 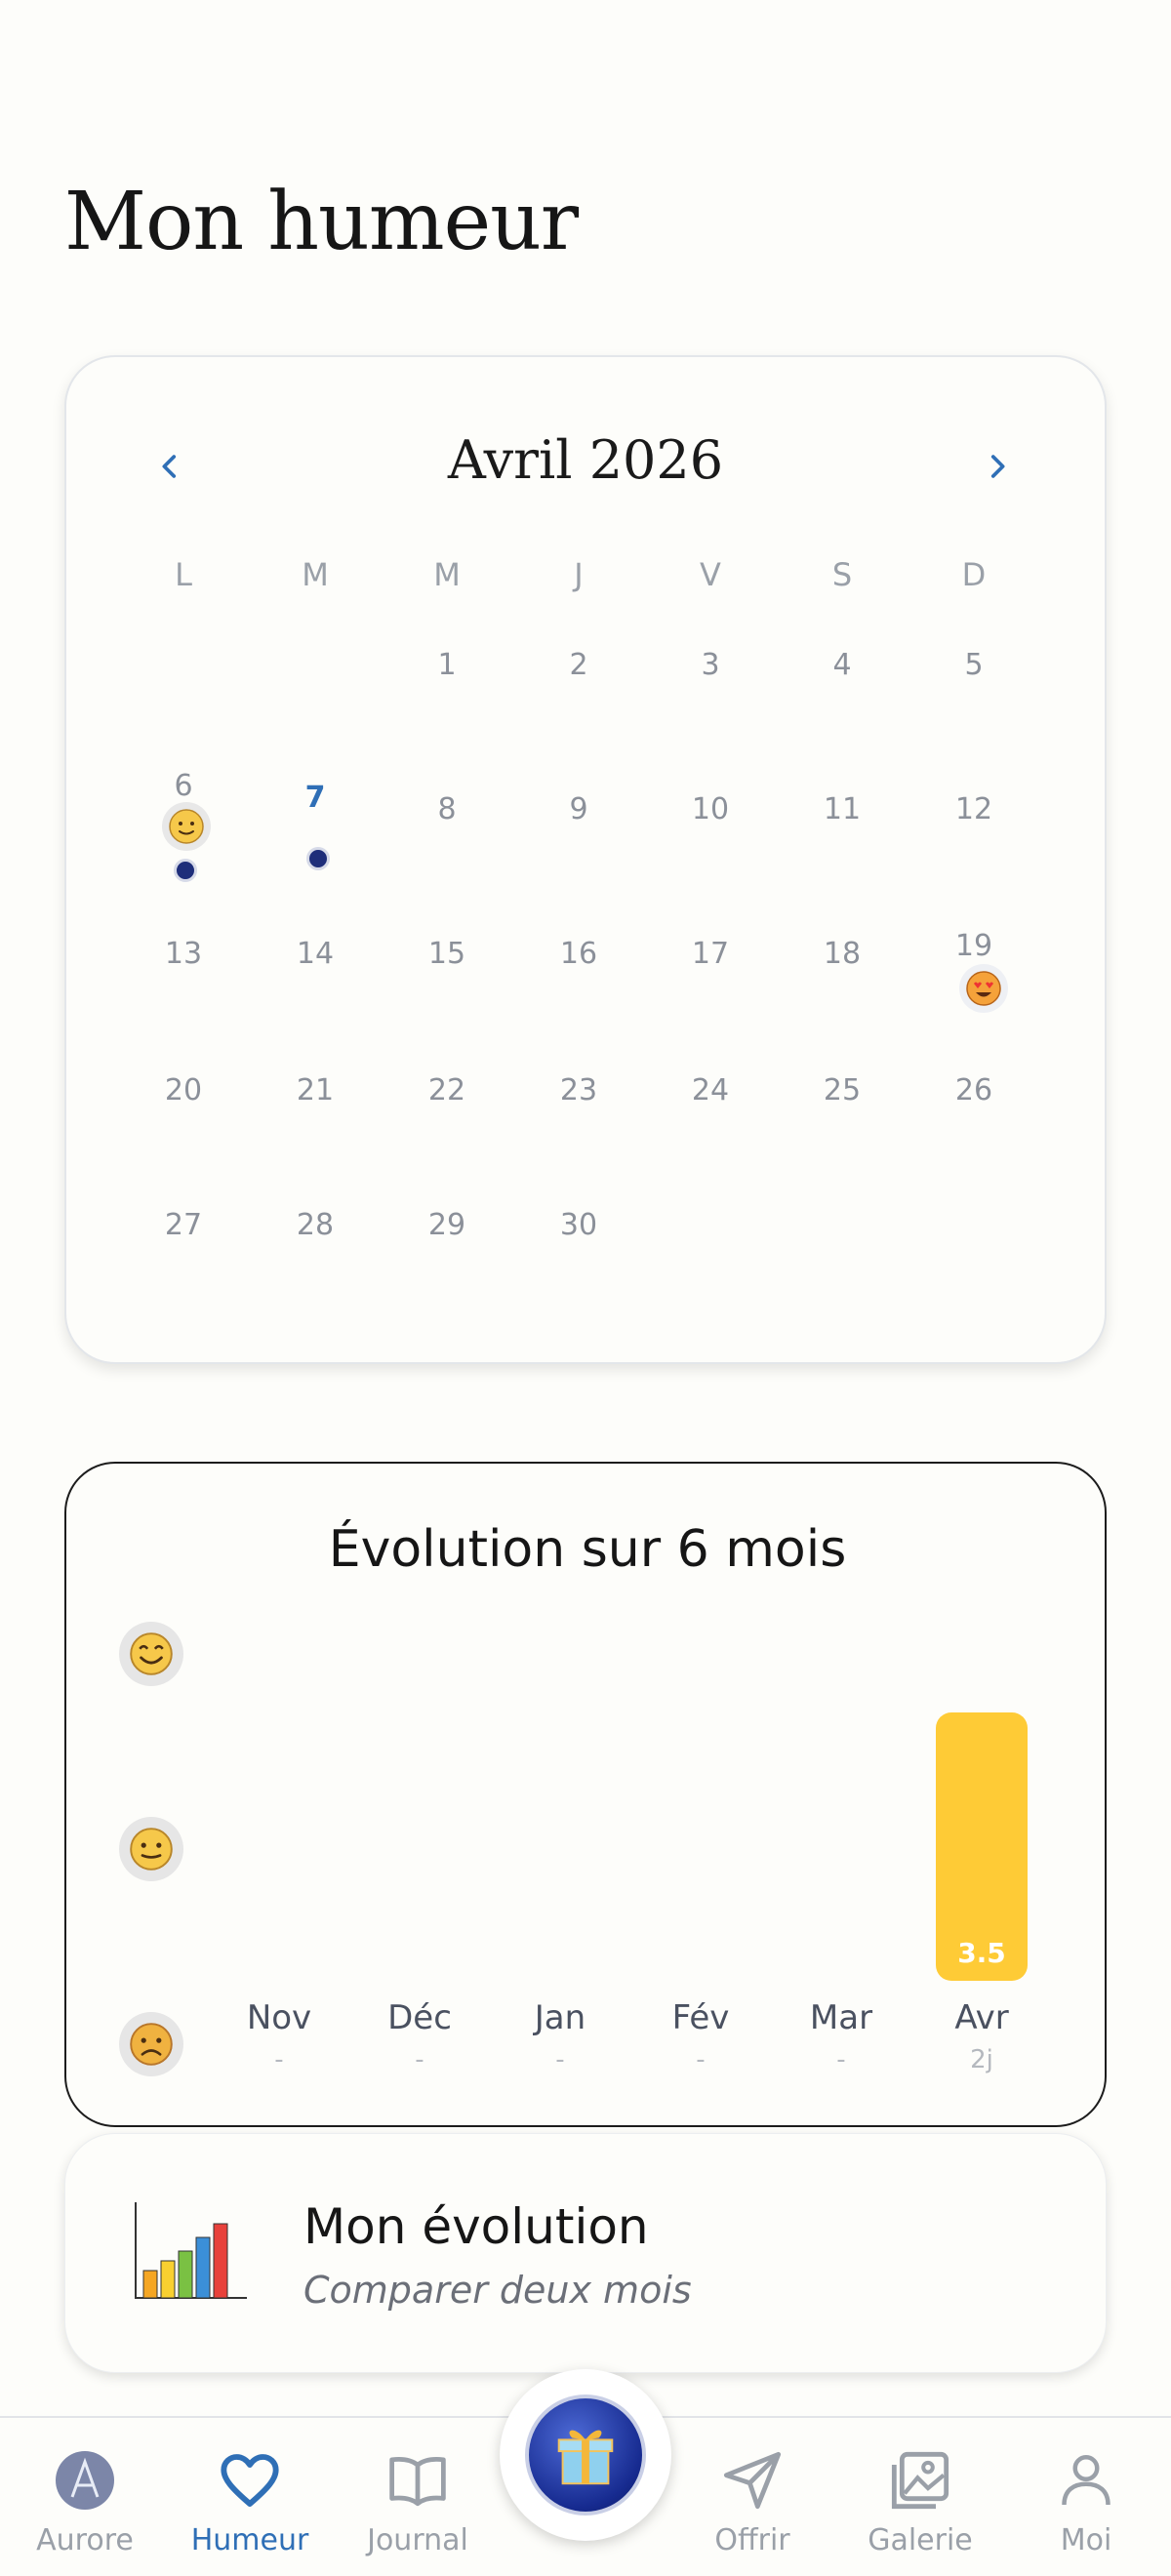 I want to click on aurore-logo-icon, so click(x=85, y=2480).